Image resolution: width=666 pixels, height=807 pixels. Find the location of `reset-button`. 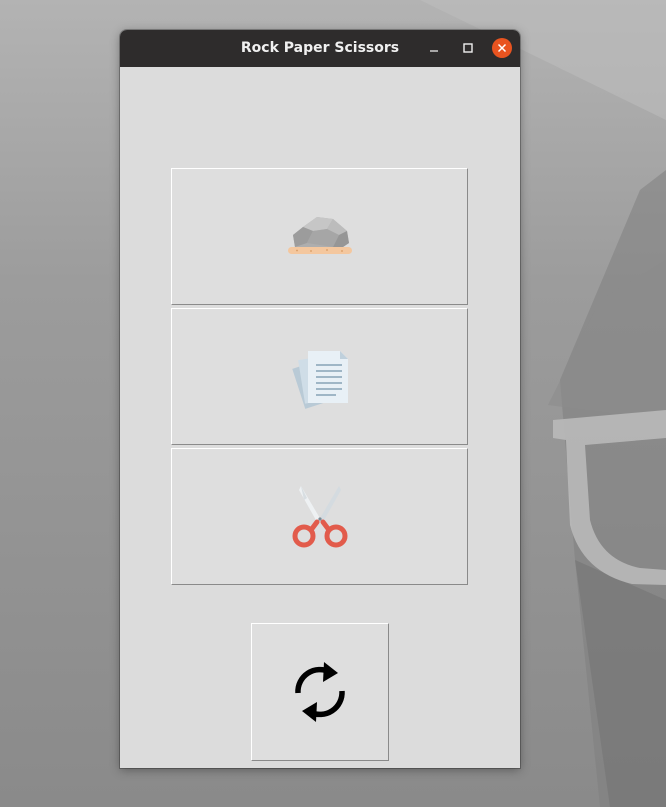

reset-button is located at coordinates (320, 692).